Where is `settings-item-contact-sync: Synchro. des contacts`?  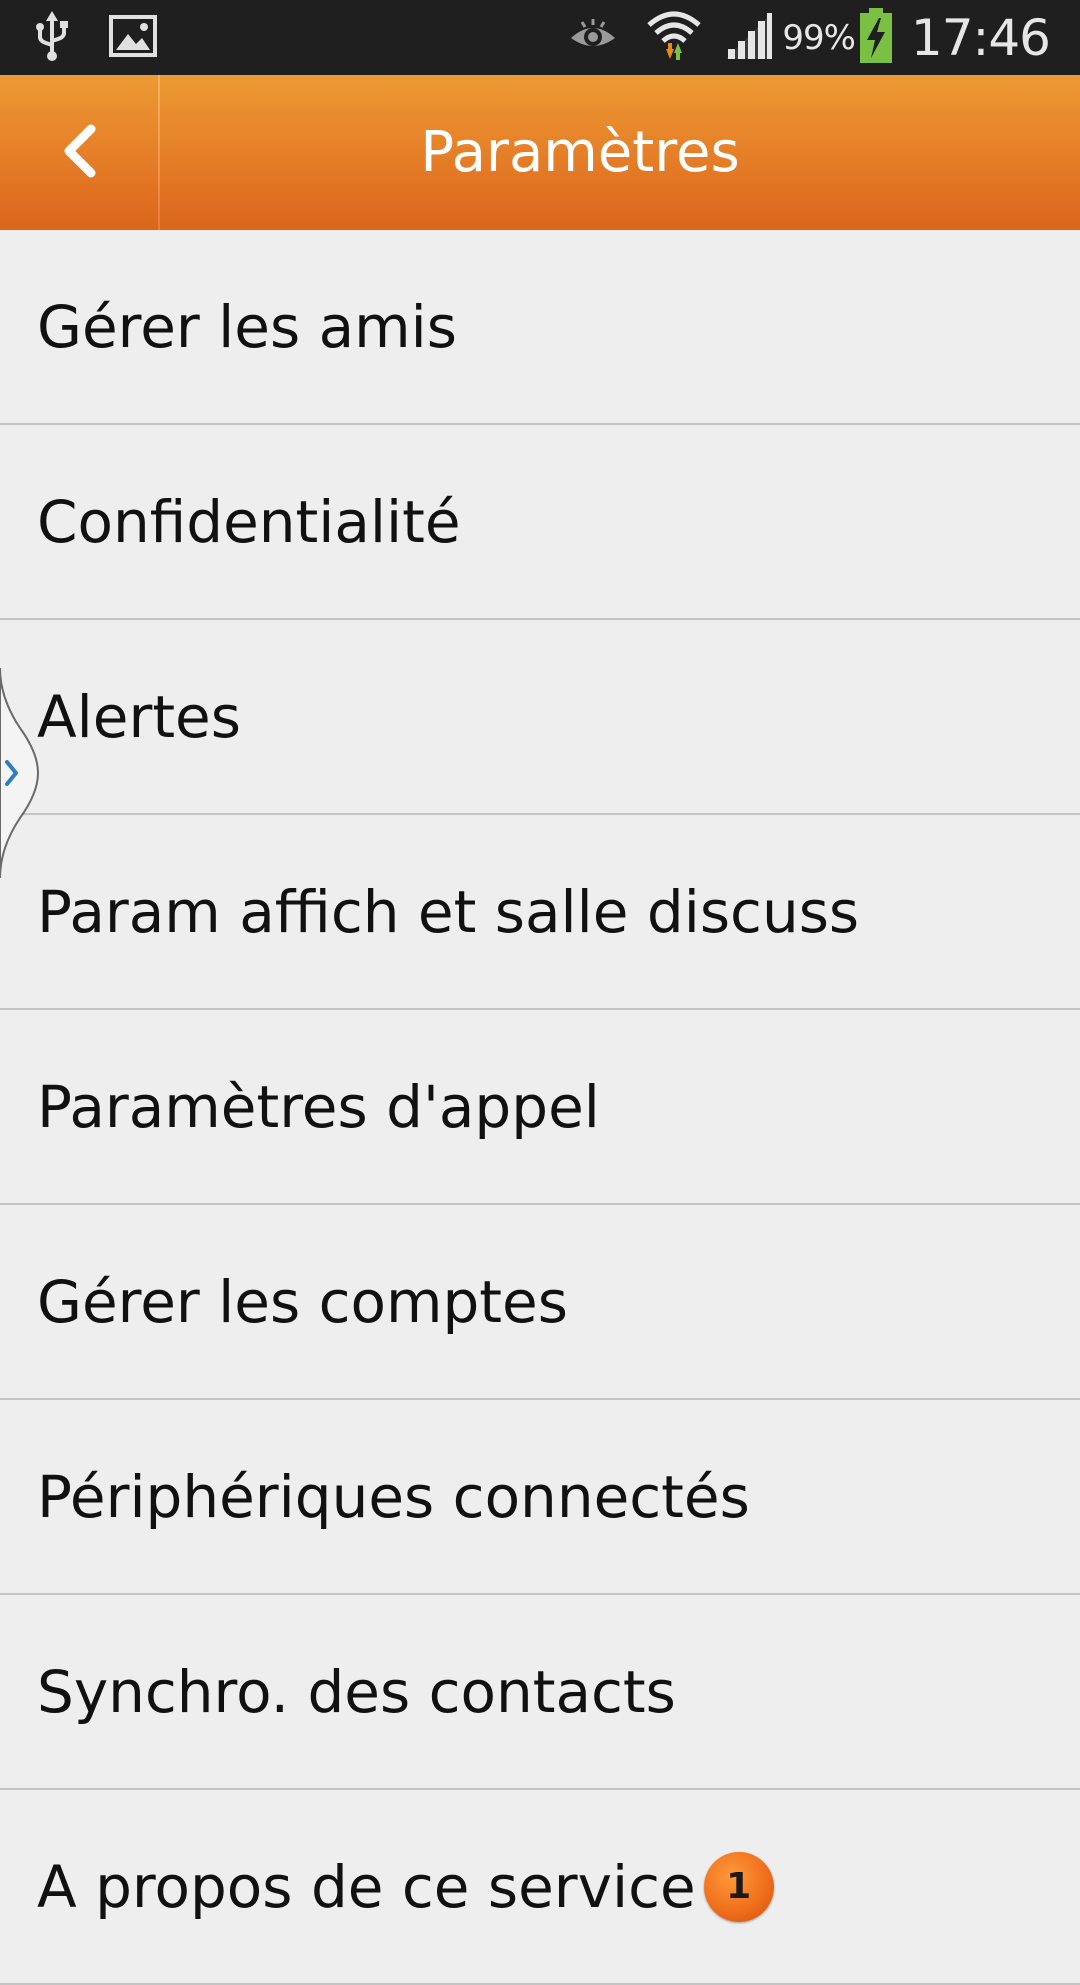
settings-item-contact-sync: Synchro. des contacts is located at coordinates (540, 1692).